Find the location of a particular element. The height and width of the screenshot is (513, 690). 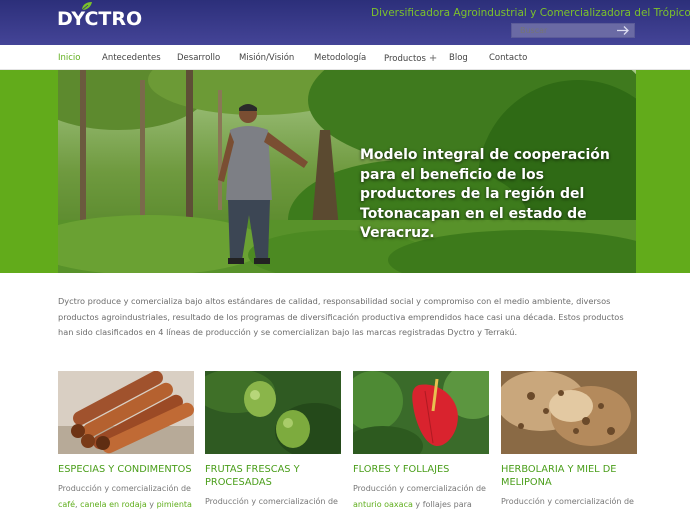

nav-item-productos-label: Productos is located at coordinates (405, 59).